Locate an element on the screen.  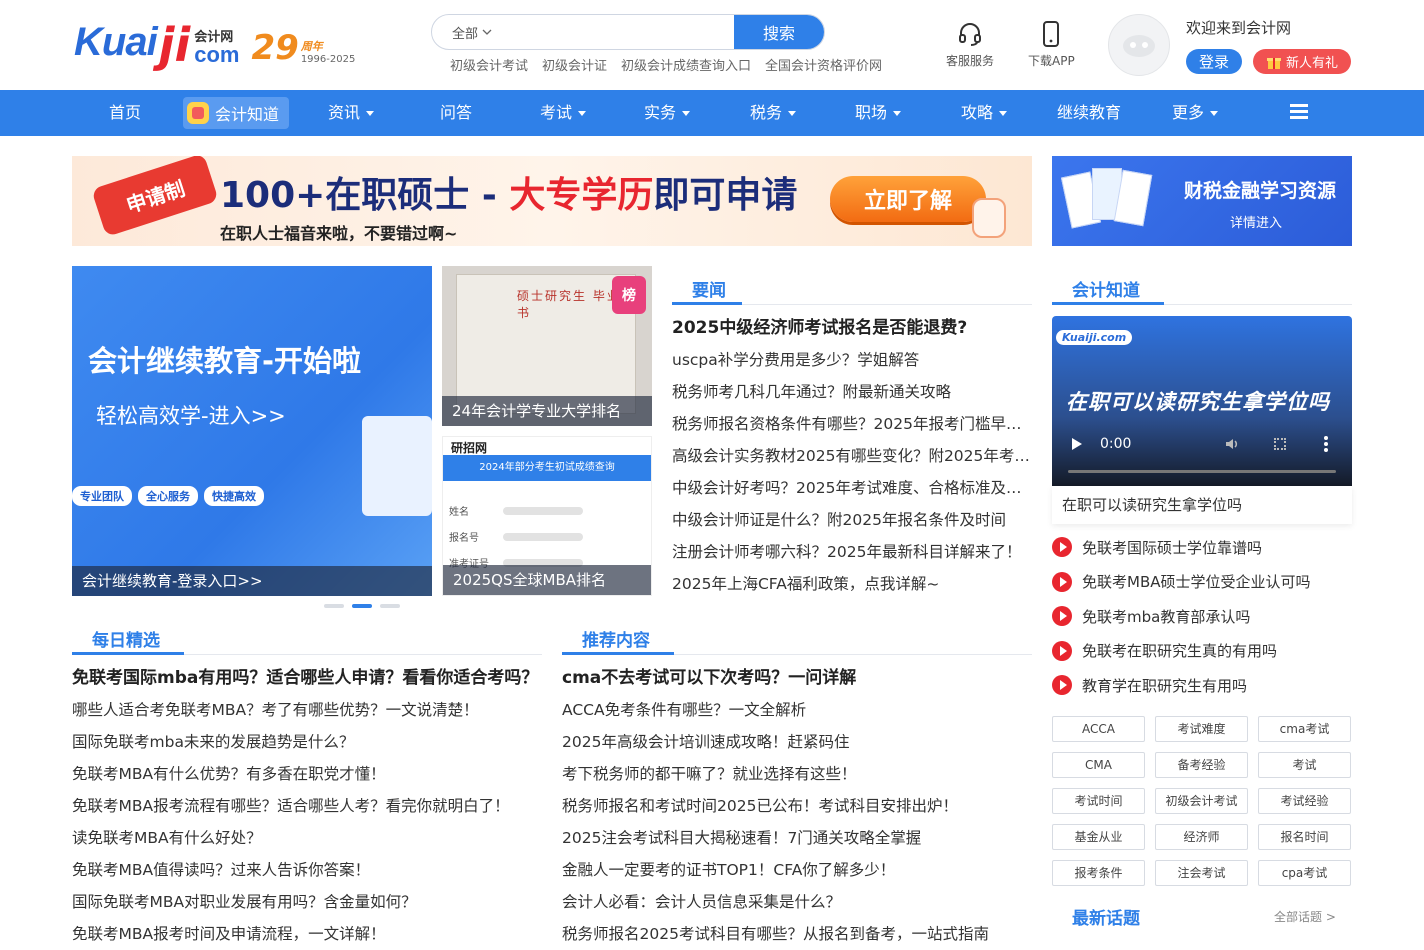
anniversary-badge: 29 周年 1996-2025 is located at coordinates (303, 48).